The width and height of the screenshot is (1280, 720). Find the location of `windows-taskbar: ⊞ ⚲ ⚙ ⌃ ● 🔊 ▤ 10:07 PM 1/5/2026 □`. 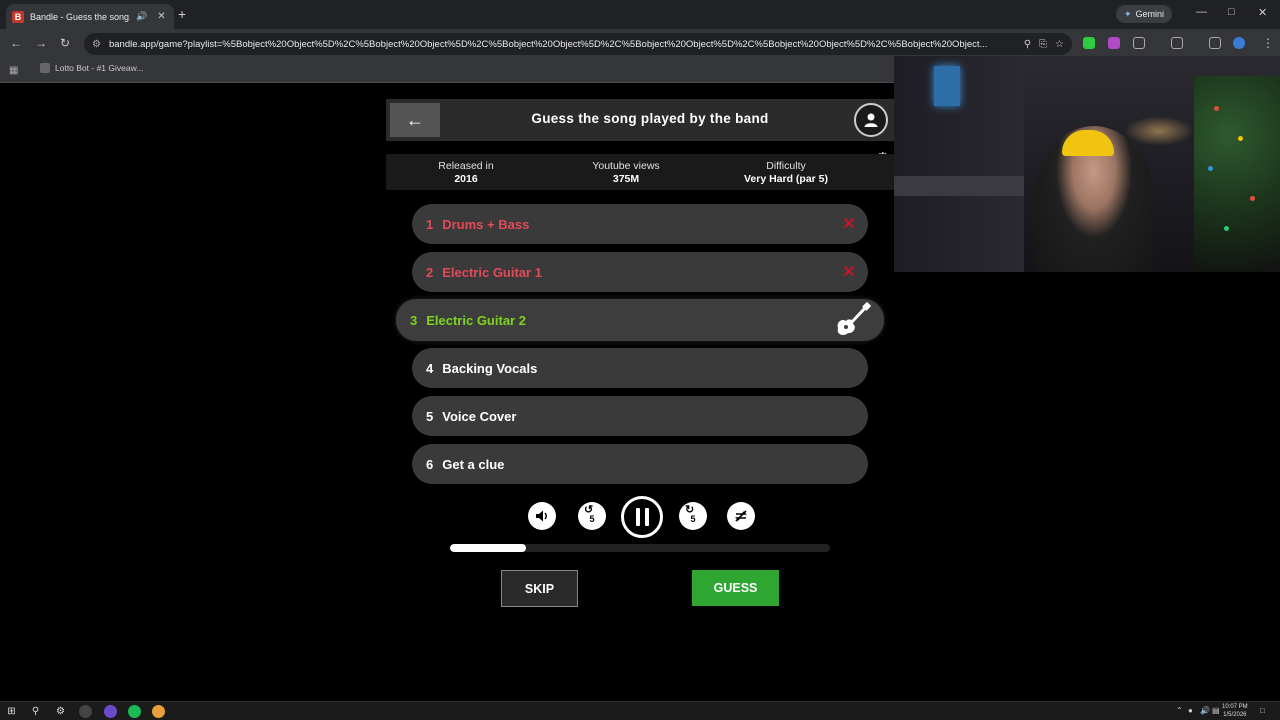

windows-taskbar: ⊞ ⚲ ⚙ ⌃ ● 🔊 ▤ 10:07 PM 1/5/2026 □ is located at coordinates (640, 710).